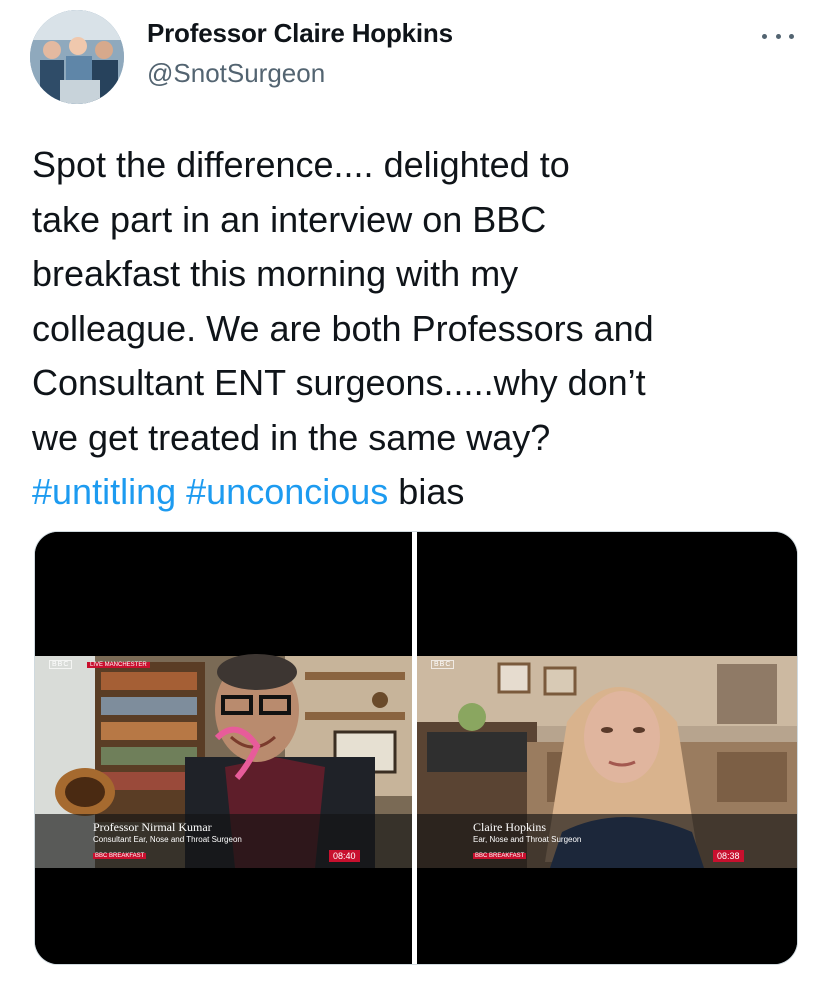  I want to click on author-display-name: Professor Claire Hopkins, so click(300, 33).